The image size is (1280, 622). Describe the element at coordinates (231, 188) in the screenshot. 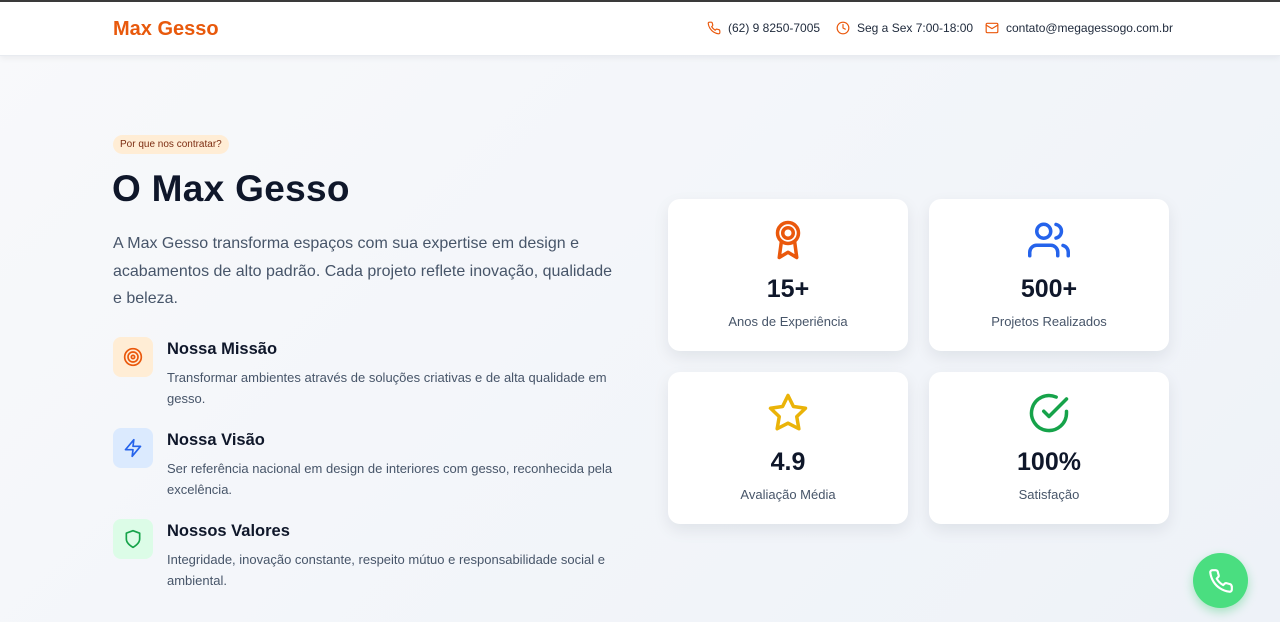

I see `section-title: O Max Gesso` at that location.